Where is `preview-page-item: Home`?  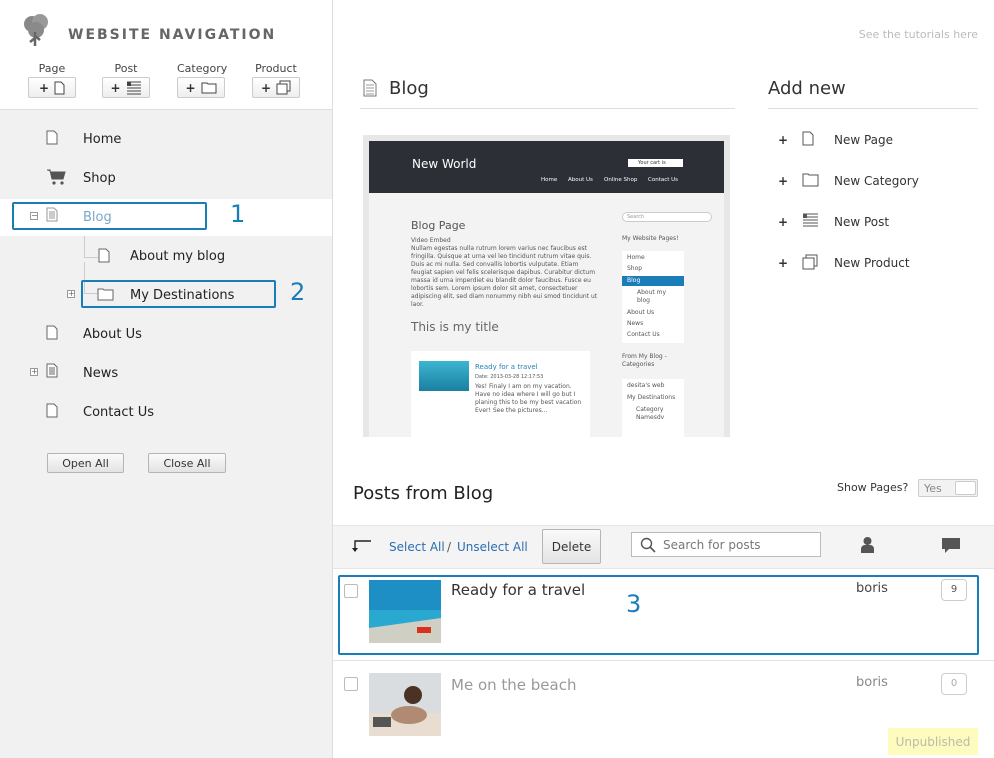
preview-page-item: Home is located at coordinates (636, 257).